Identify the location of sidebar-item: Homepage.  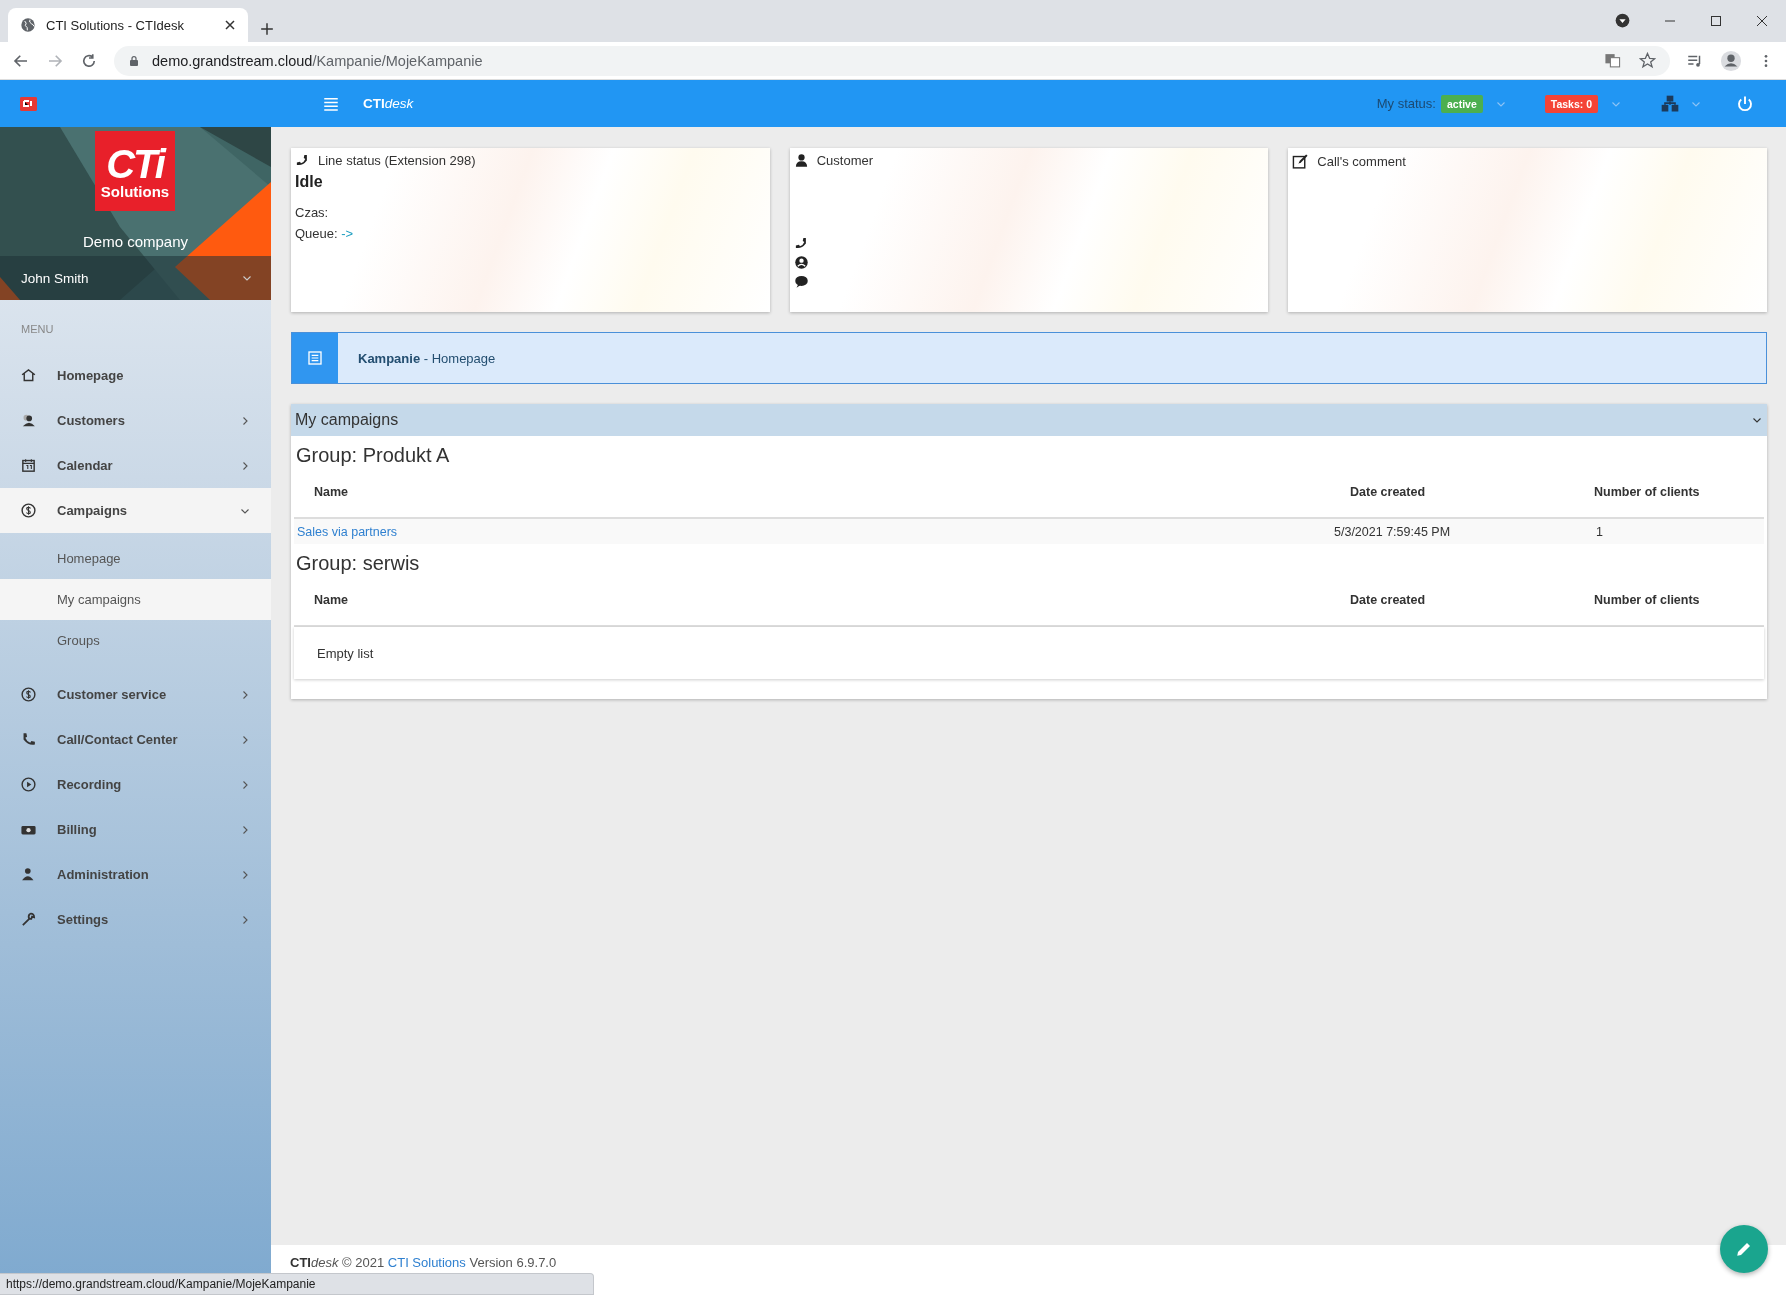
(135, 375).